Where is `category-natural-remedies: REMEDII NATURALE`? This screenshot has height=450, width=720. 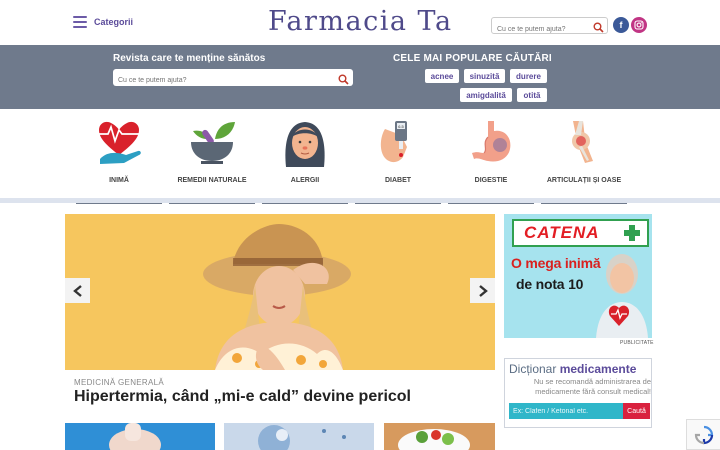 category-natural-remedies: REMEDII NATURALE is located at coordinates (212, 157).